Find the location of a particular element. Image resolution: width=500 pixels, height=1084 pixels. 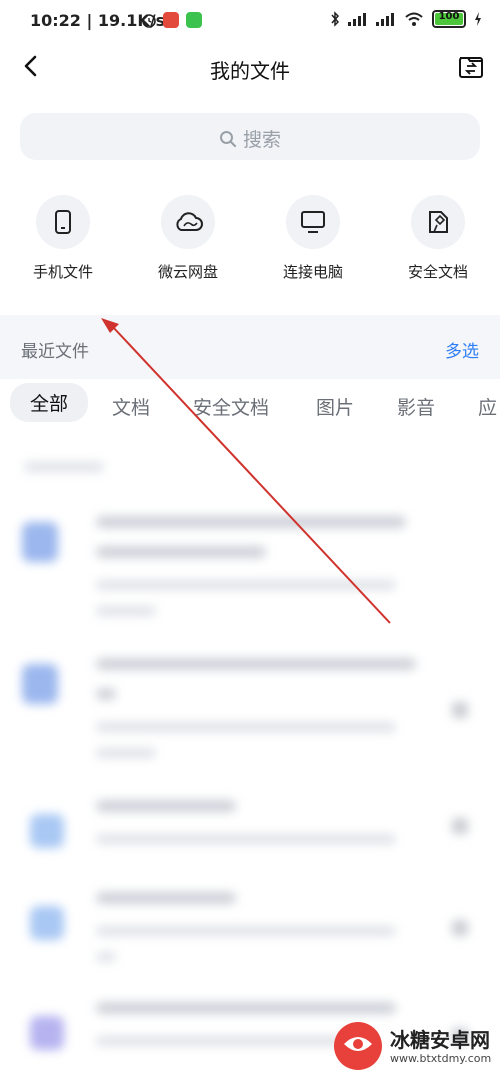

wifi-icon is located at coordinates (414, 19).